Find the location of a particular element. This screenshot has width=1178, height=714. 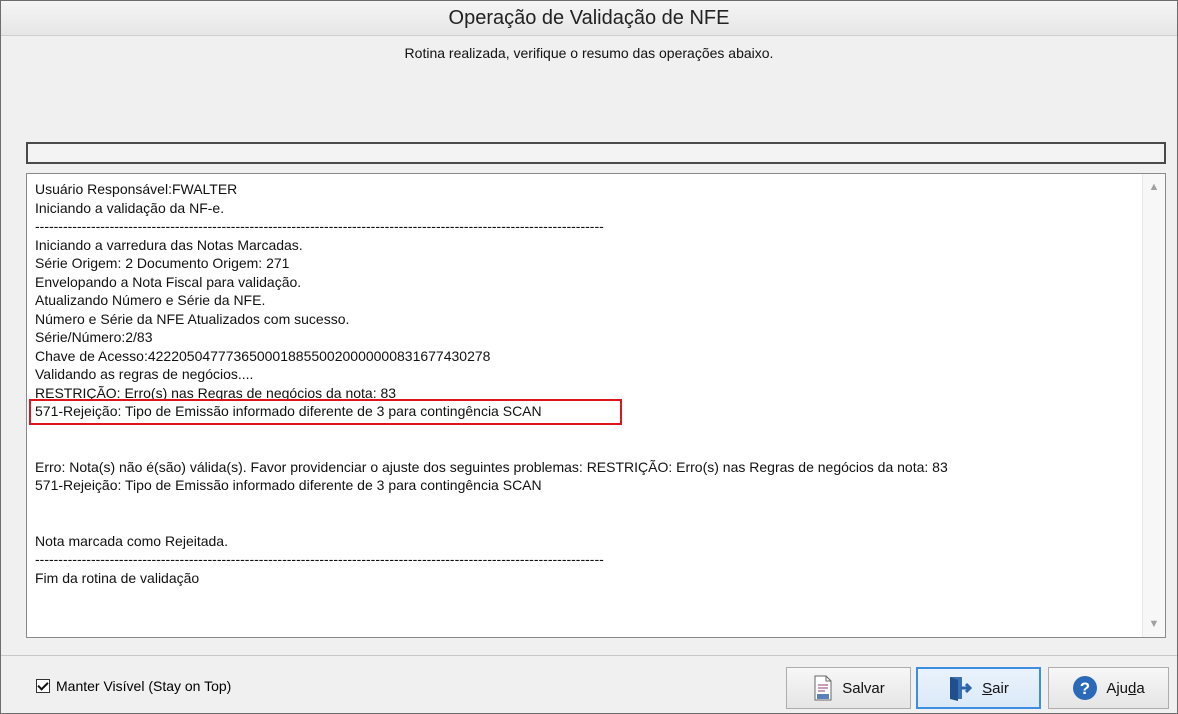

log-scrollbar: ▲ ▼ is located at coordinates (1153, 405).